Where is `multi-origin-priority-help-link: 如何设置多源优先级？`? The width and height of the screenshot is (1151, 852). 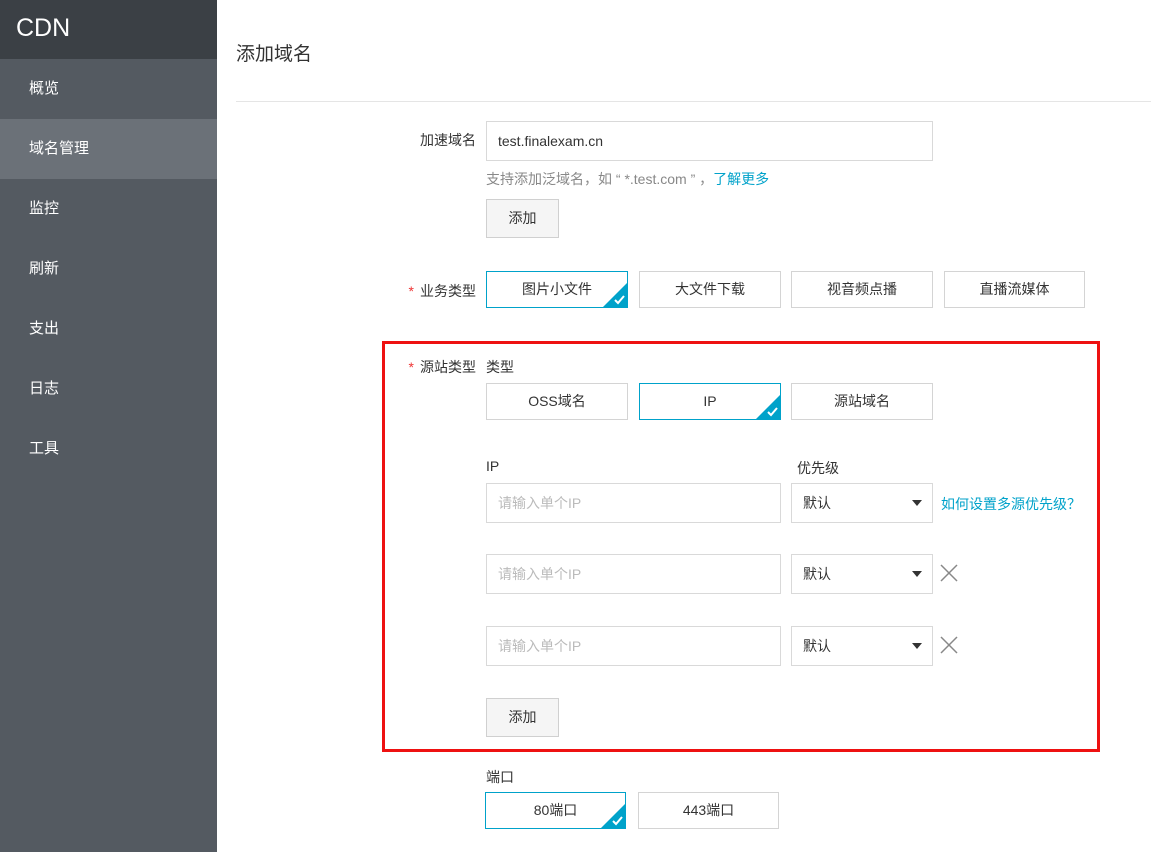 multi-origin-priority-help-link: 如何设置多源优先级？ is located at coordinates (1011, 504).